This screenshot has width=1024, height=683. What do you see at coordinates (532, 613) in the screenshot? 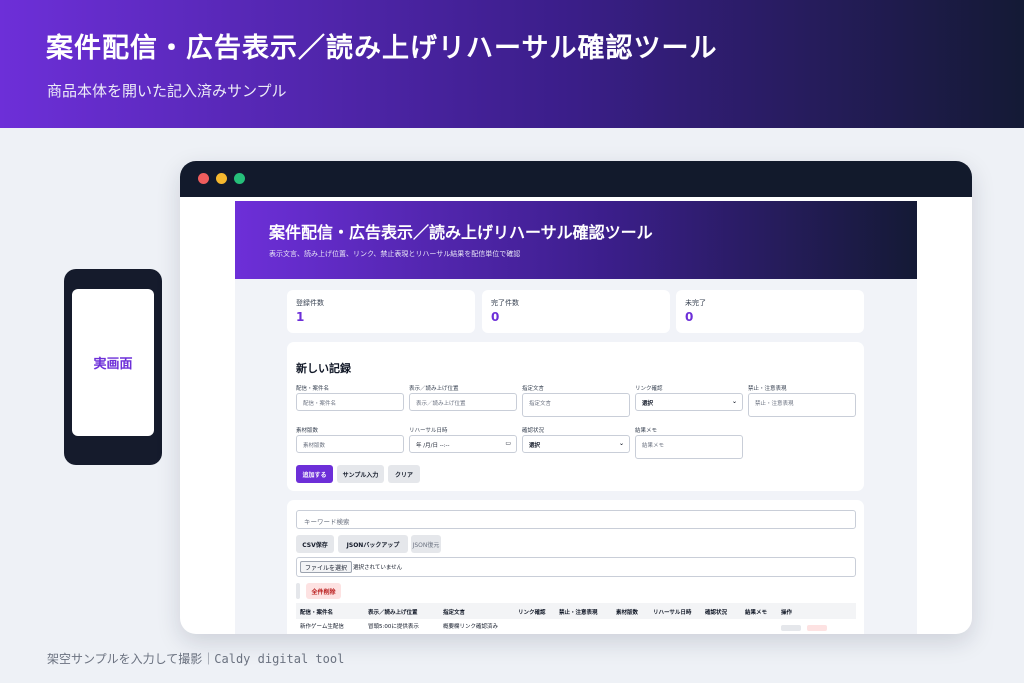
I see `column-header: リンク確認` at bounding box center [532, 613].